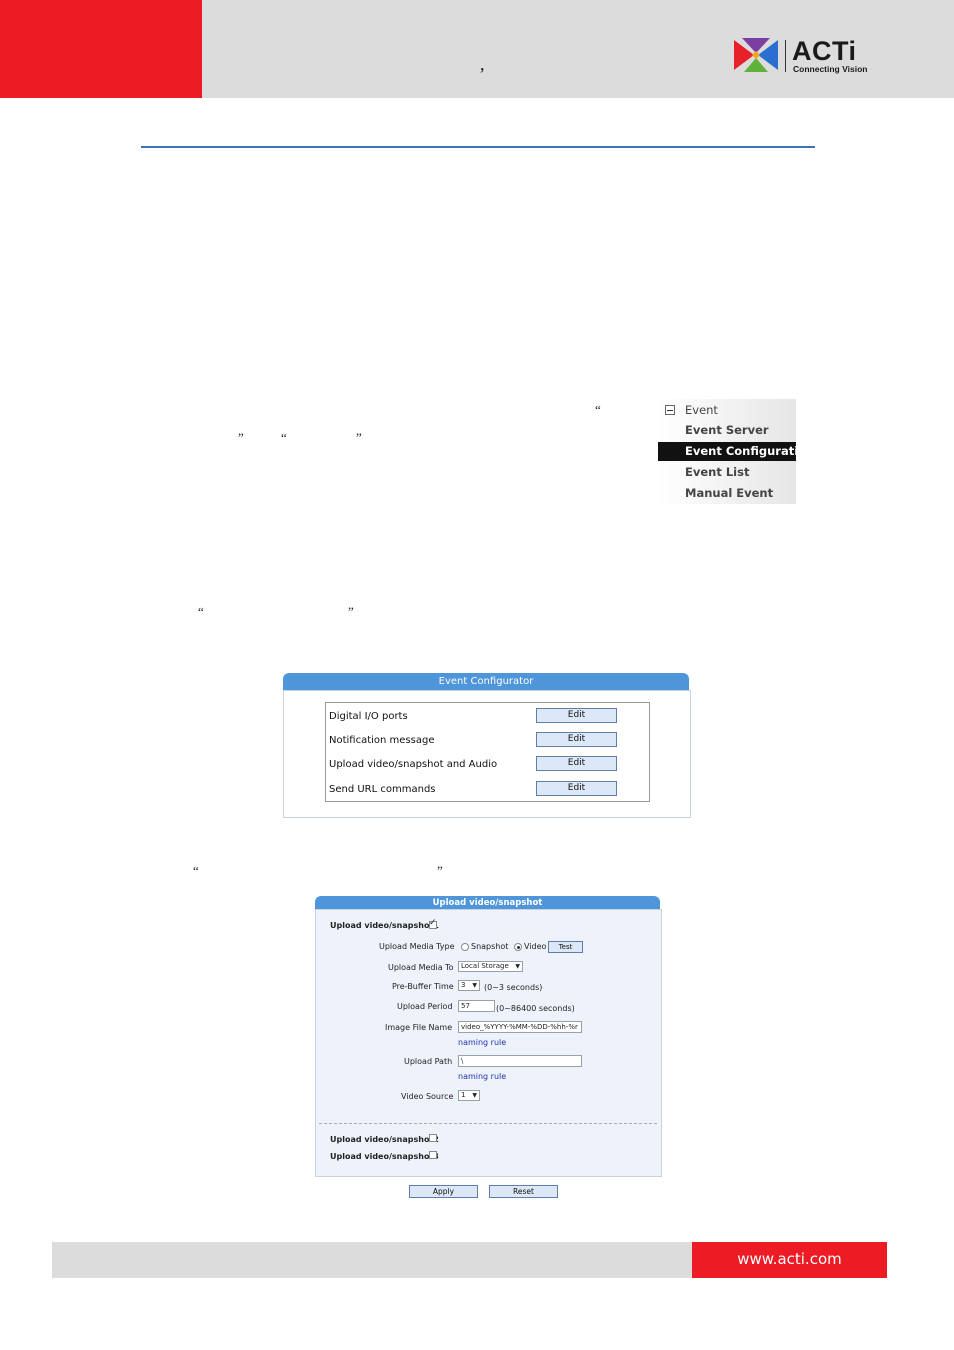 The height and width of the screenshot is (1350, 954). I want to click on path-label: Upload Path, so click(428, 1061).